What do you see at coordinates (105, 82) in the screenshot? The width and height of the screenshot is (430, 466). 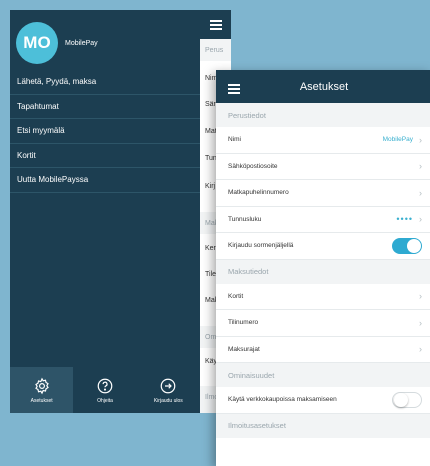 I see `menu-item-send-request-pay: Lähetä, Pyydä, maksa` at bounding box center [105, 82].